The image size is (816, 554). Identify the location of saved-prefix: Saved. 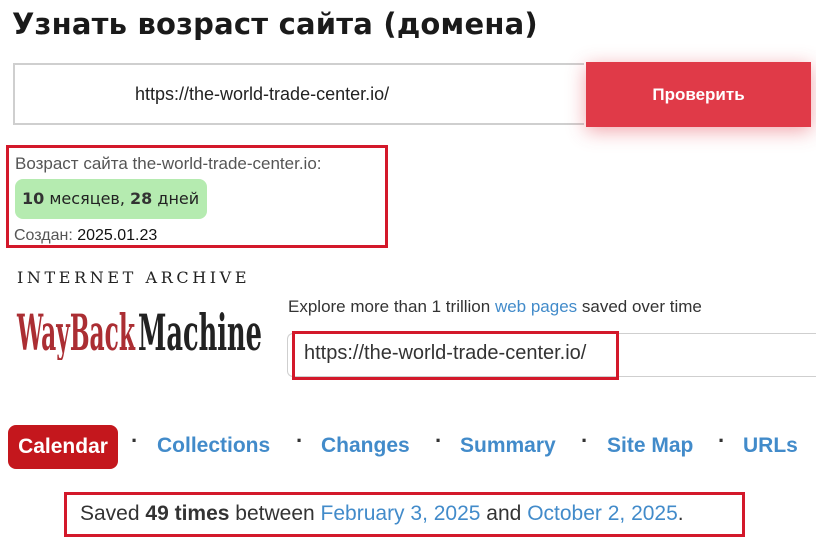
(113, 513).